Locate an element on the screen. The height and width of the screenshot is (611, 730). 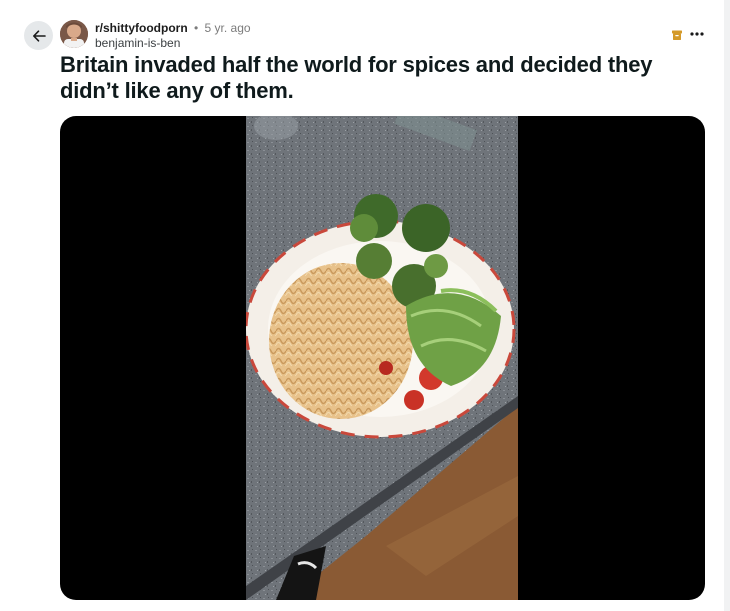
subreddit-avatar is located at coordinates (74, 34).